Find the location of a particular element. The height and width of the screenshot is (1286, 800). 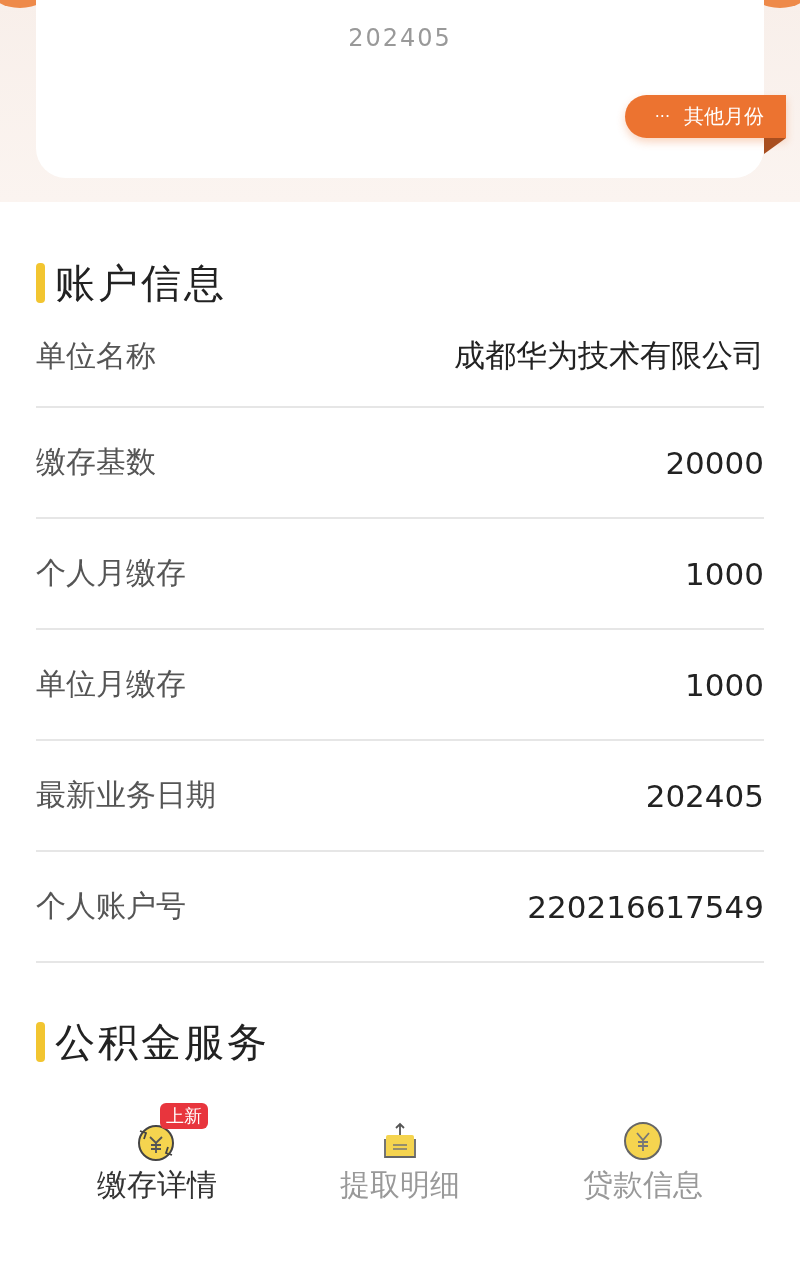

field-value: 成都华为技术有限公司 is located at coordinates (609, 355).